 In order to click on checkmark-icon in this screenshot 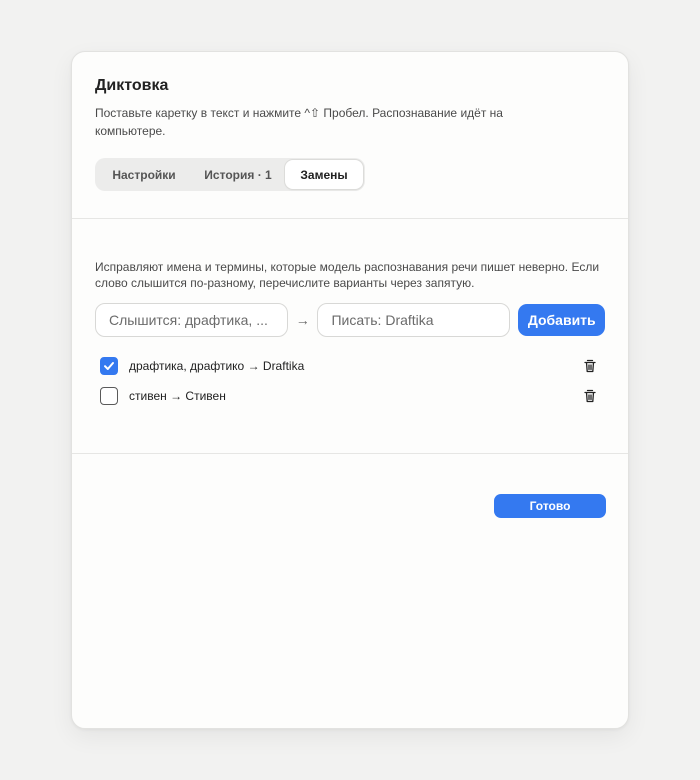, I will do `click(109, 366)`.